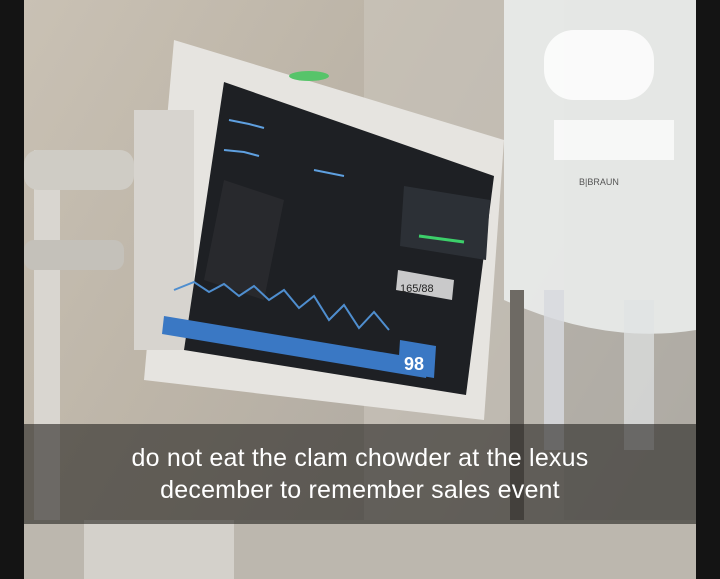  What do you see at coordinates (599, 65) in the screenshot?
I see `iv-bag-glare` at bounding box center [599, 65].